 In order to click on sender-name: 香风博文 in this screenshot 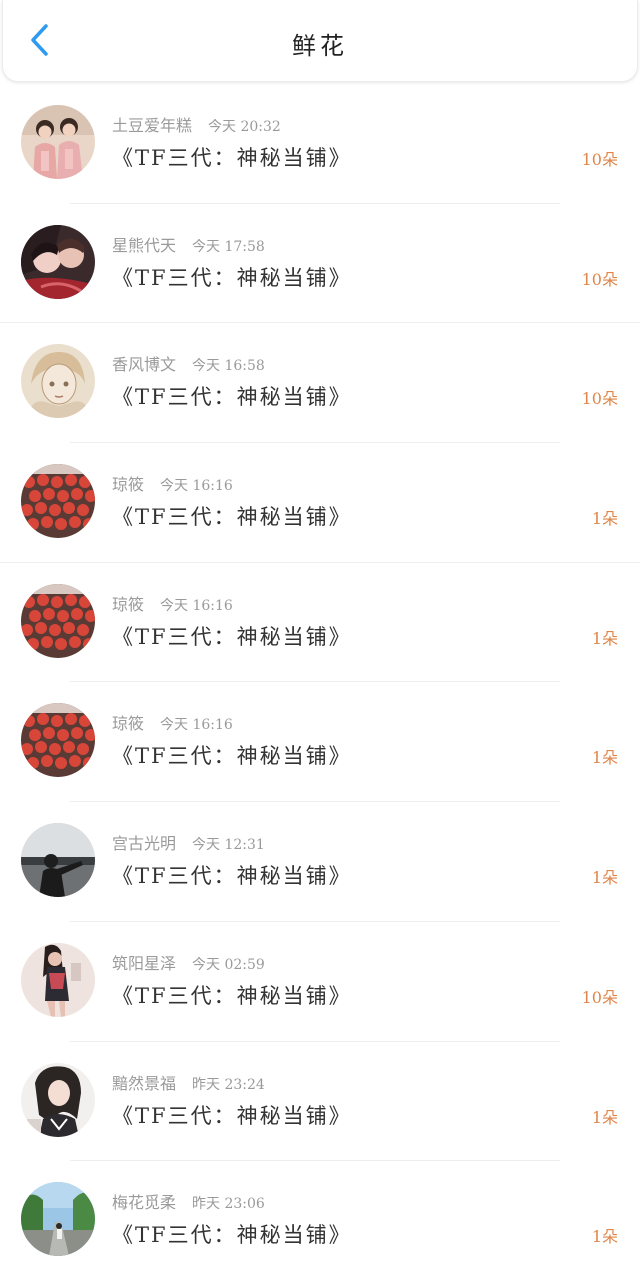, I will do `click(144, 364)`.